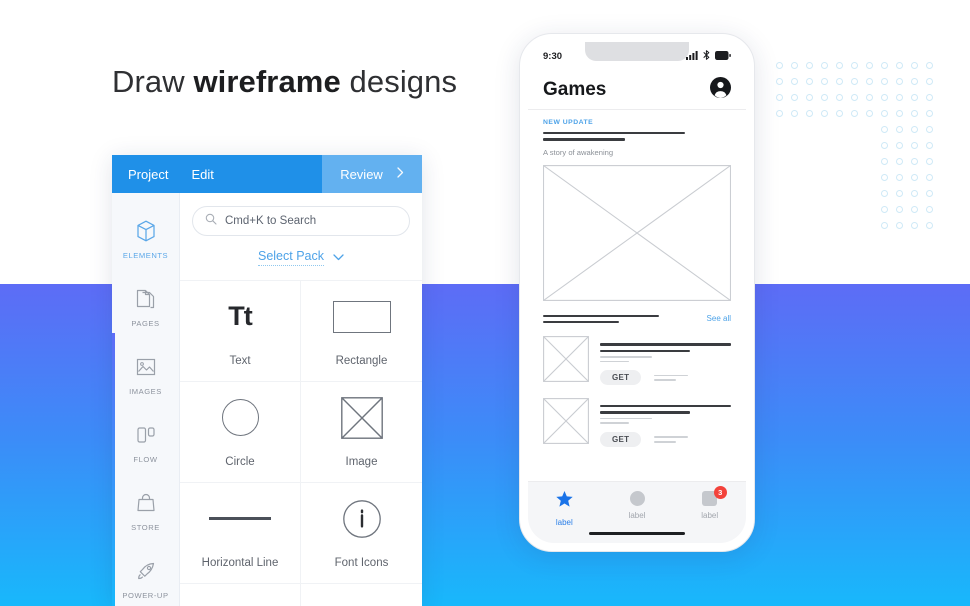  Describe the element at coordinates (706, 56) in the screenshot. I see `bluetooth-icon` at that location.